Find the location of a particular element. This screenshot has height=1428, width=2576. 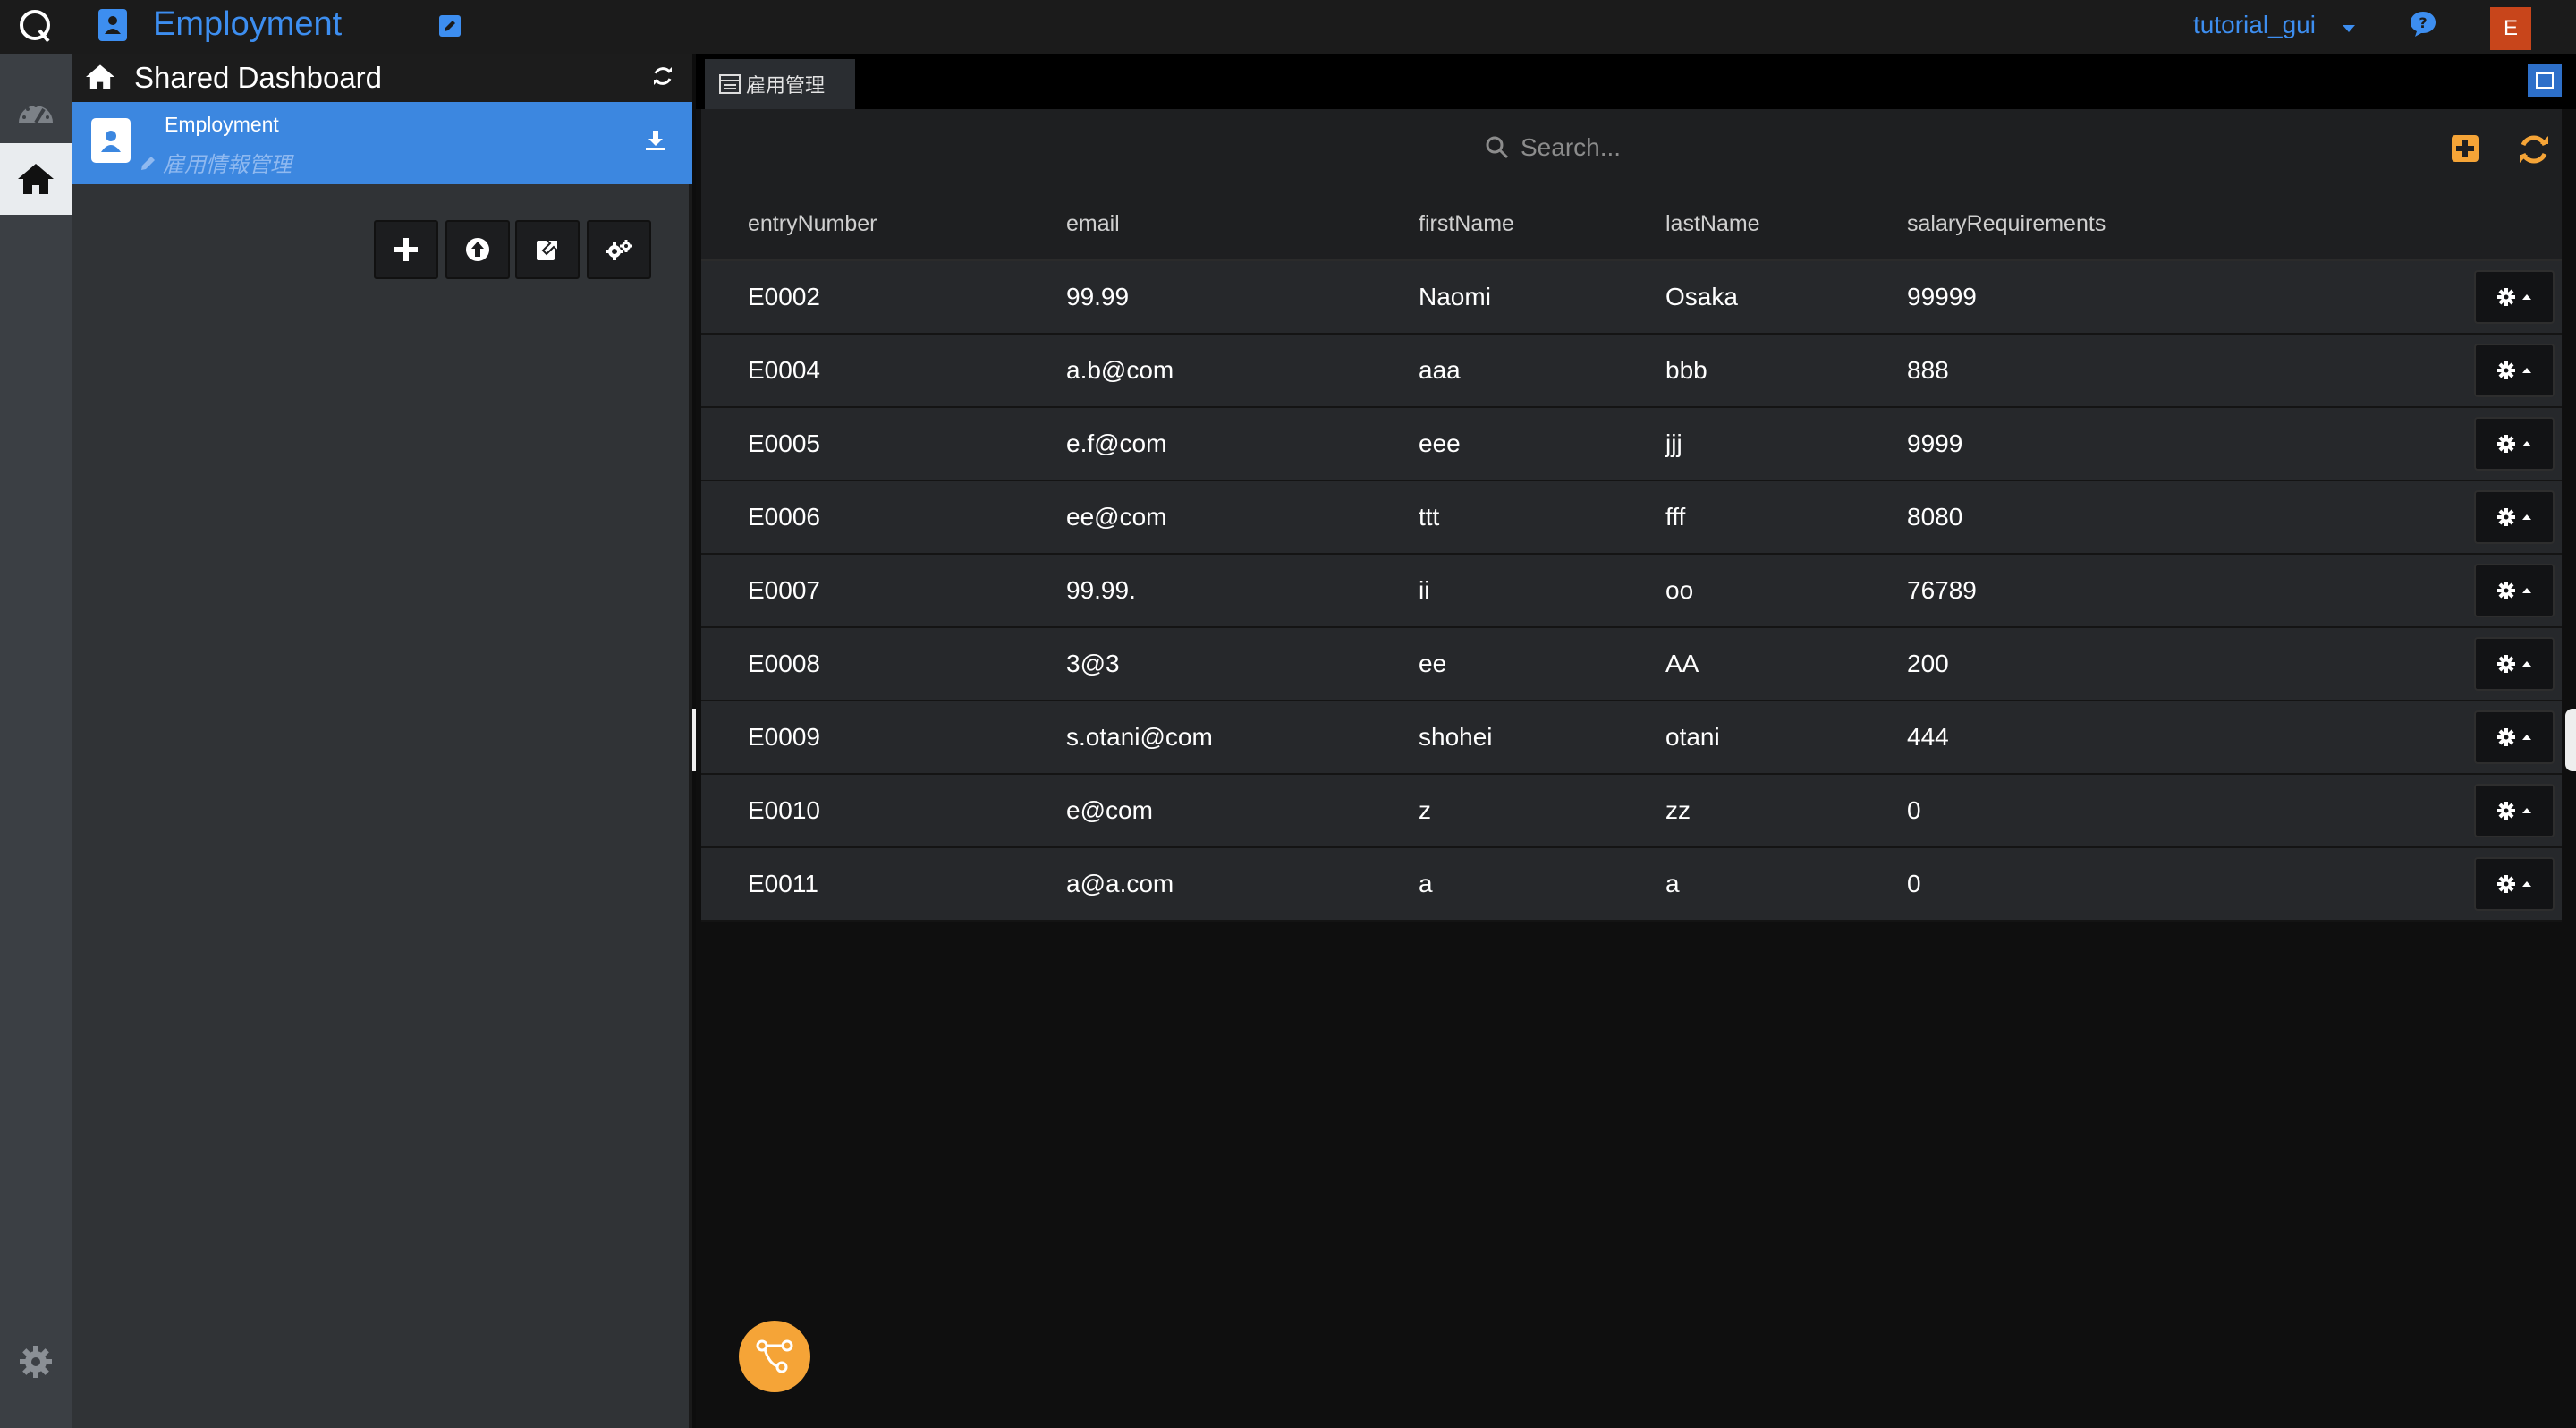

settings-gear-icon is located at coordinates (36, 1362).